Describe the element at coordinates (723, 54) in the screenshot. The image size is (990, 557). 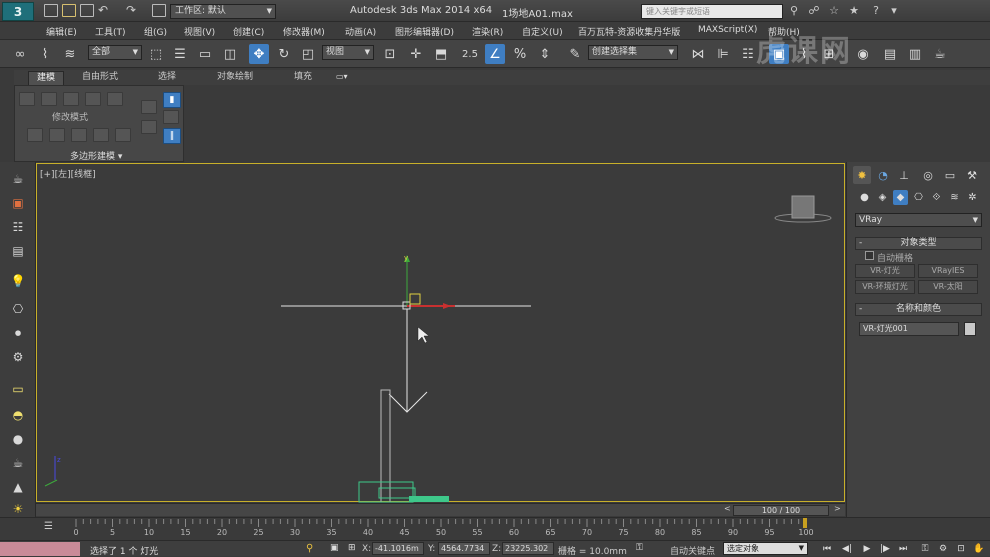
I see `align-icon: ⊫` at that location.